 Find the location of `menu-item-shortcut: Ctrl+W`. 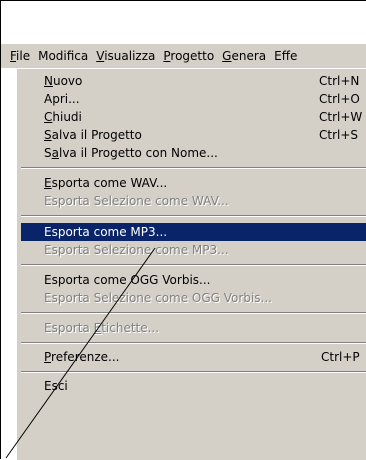

menu-item-shortcut: Ctrl+W is located at coordinates (341, 117).